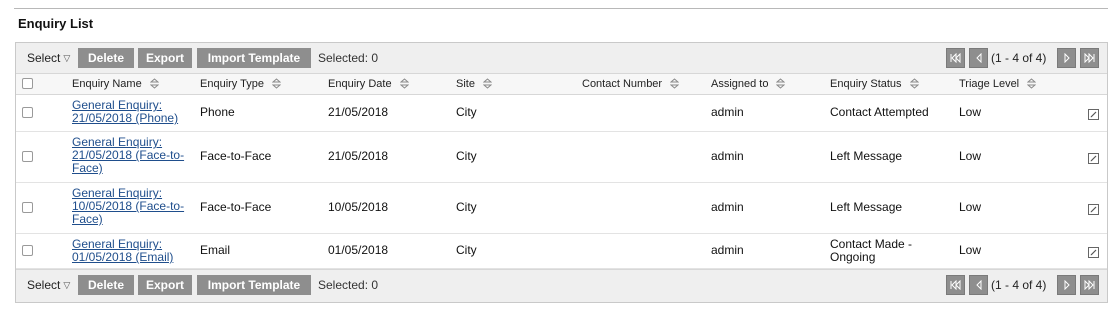 Image resolution: width=1113 pixels, height=316 pixels. Describe the element at coordinates (465, 84) in the screenshot. I see `col-label: Site` at that location.